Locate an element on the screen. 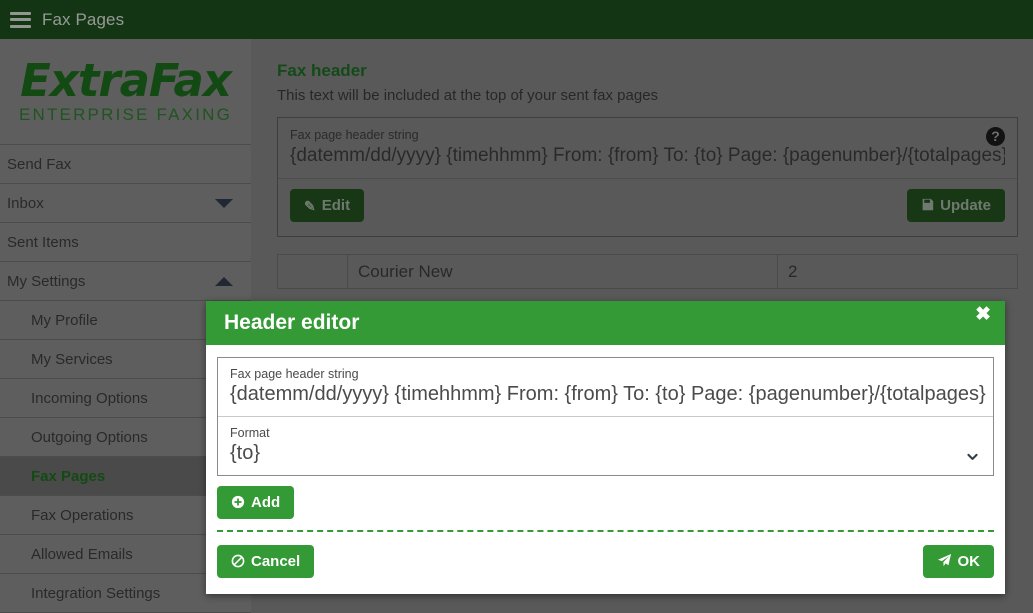  ban-icon is located at coordinates (238, 562).